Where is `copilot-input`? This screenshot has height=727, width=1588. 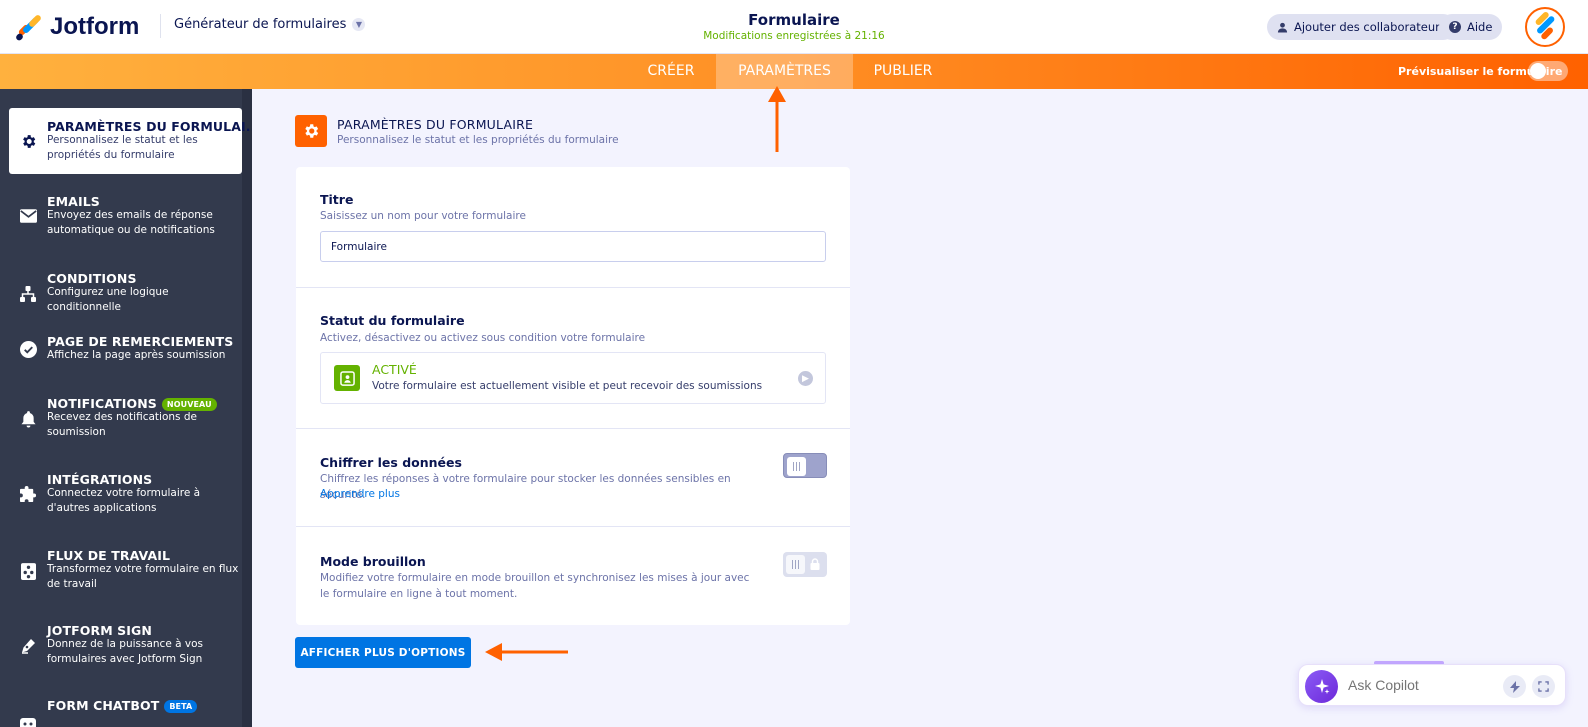
copilot-input is located at coordinates (1418, 685).